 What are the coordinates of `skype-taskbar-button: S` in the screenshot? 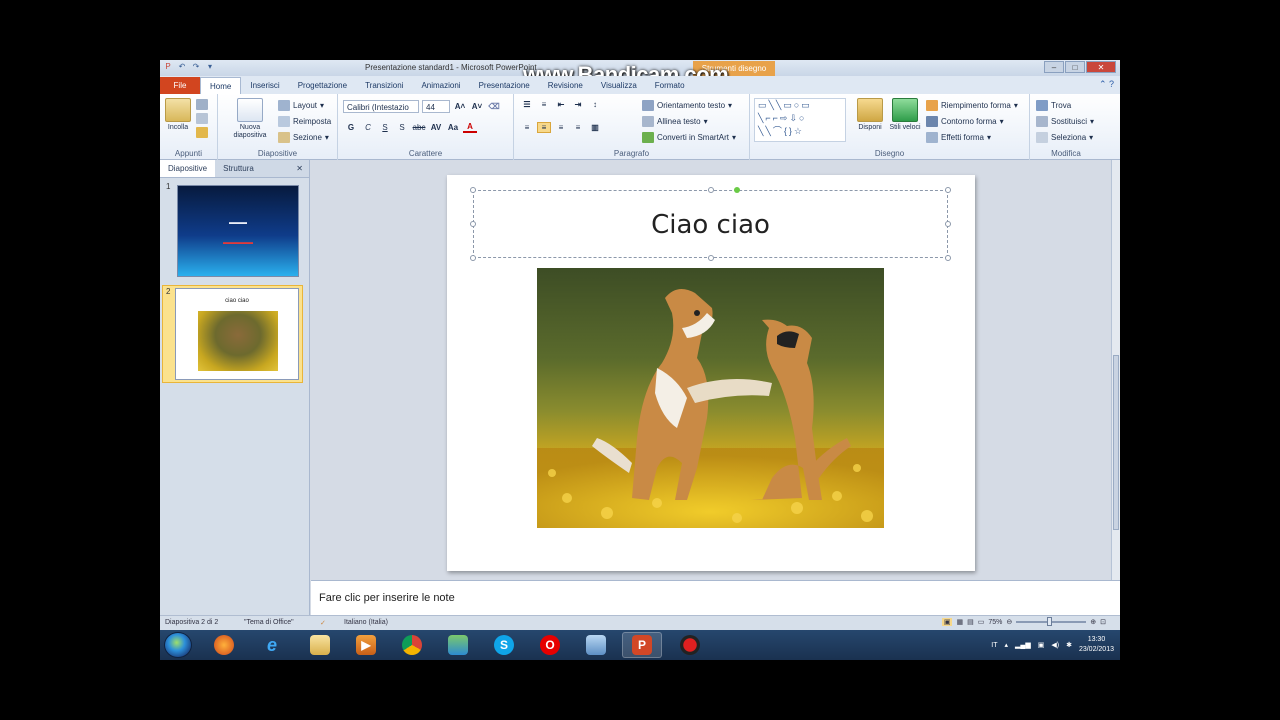 It's located at (504, 645).